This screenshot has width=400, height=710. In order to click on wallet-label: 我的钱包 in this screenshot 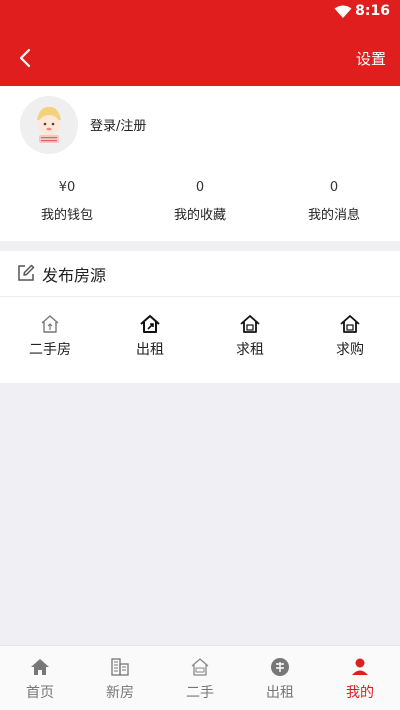, I will do `click(66, 215)`.